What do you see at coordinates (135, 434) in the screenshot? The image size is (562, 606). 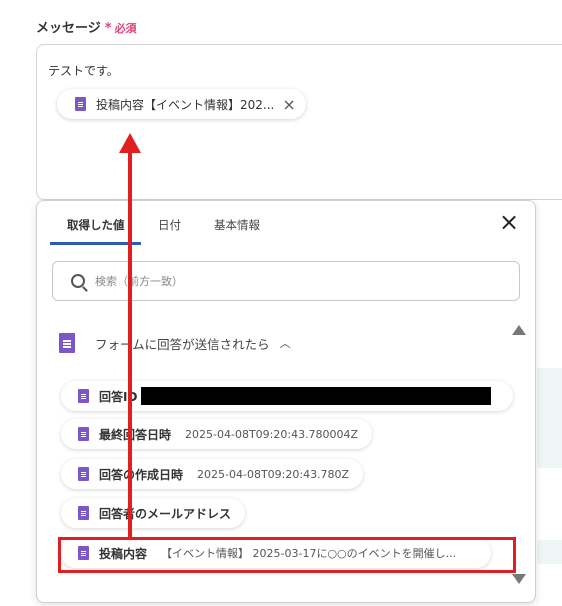 I see `item-name: 最終回答日時` at bounding box center [135, 434].